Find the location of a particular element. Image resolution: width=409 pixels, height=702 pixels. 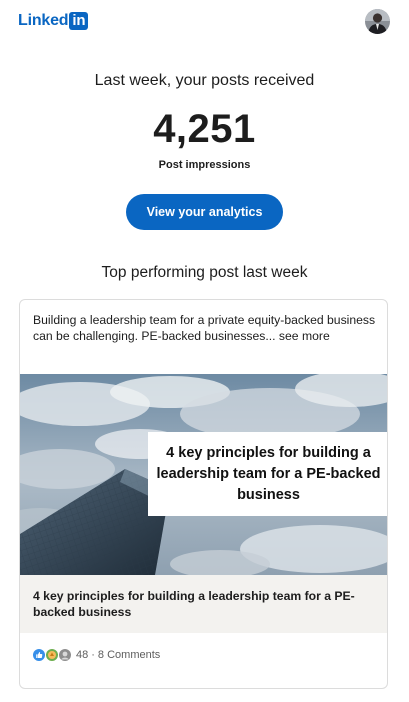

support-reaction-icon is located at coordinates (65, 655).